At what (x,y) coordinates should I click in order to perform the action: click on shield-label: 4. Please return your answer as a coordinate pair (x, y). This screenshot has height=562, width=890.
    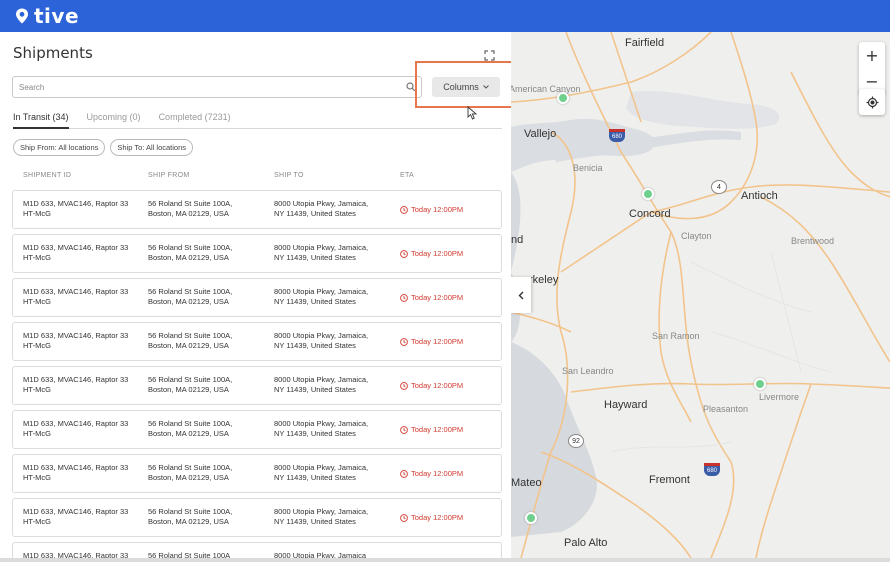
    Looking at the image, I should click on (719, 187).